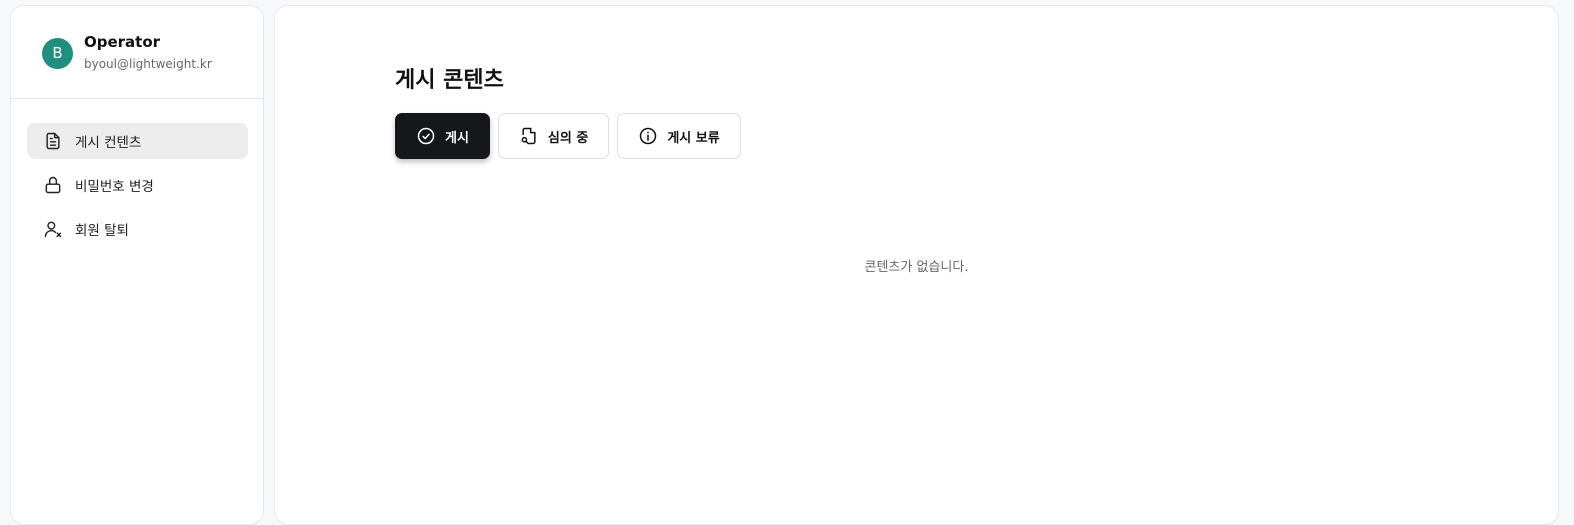  I want to click on tab-posted: 게시, so click(442, 136).